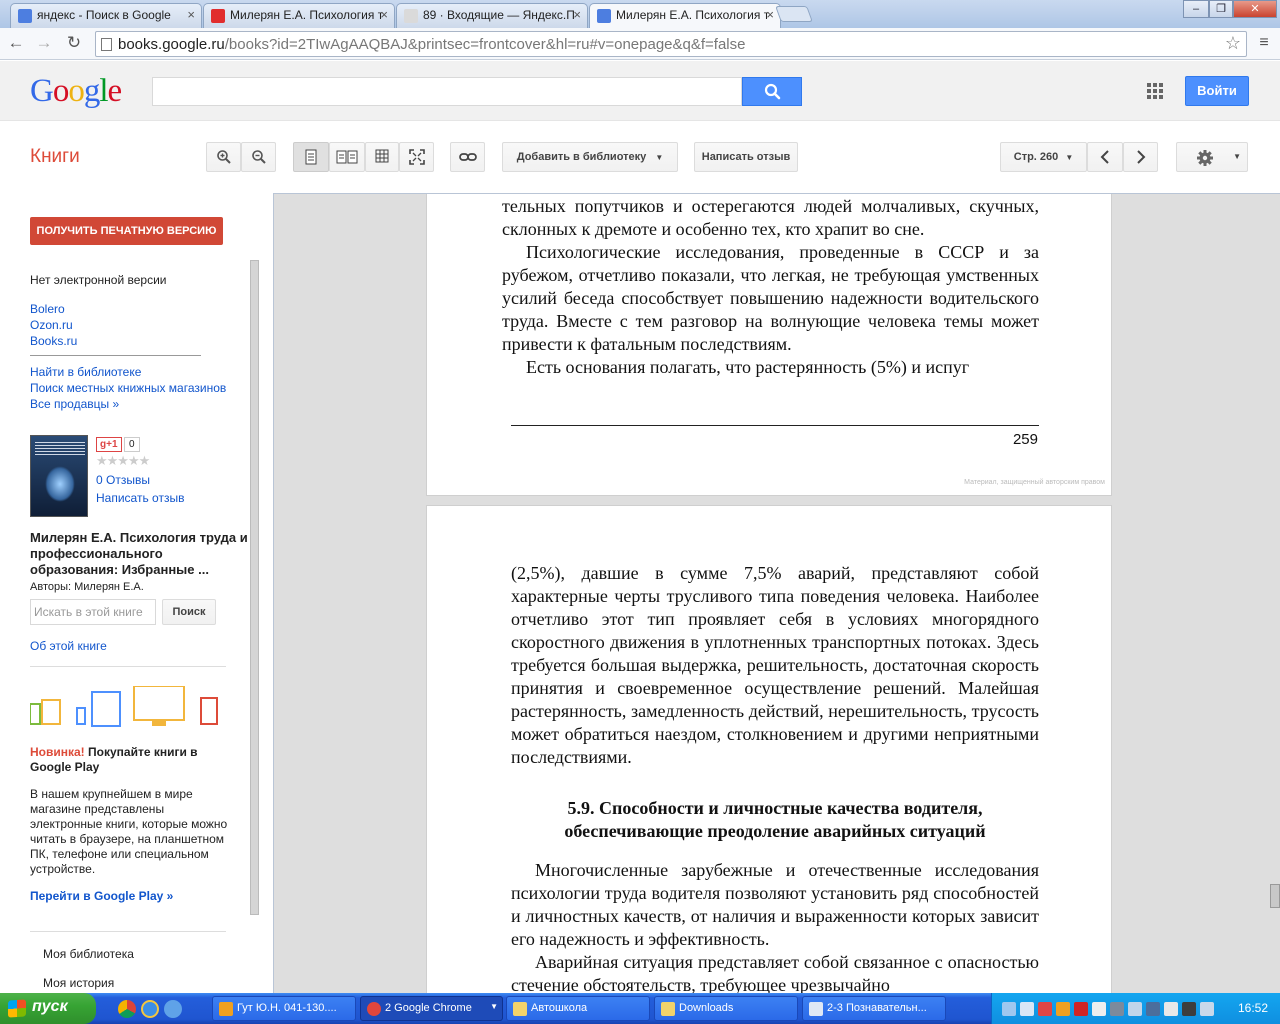 The image size is (1280, 1024). What do you see at coordinates (581, 157) in the screenshot?
I see `add-to-library-label: Добавить в библиотеку` at bounding box center [581, 157].